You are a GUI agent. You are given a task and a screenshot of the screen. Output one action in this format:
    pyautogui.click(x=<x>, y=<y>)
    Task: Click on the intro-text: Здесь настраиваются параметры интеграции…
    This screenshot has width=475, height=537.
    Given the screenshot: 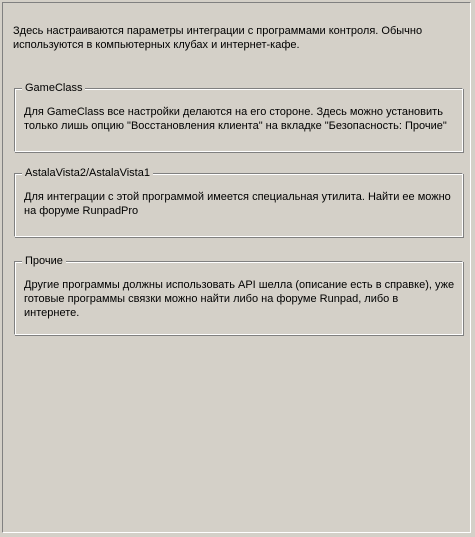 What is the action you would take?
    pyautogui.click(x=218, y=38)
    